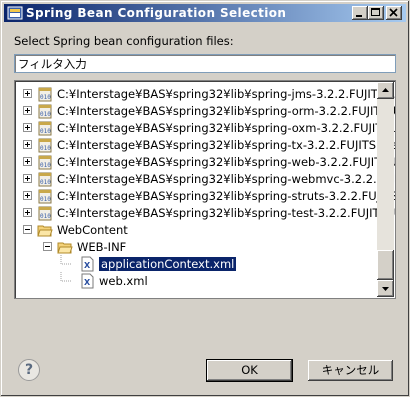  I want to click on arrow-up-icon, so click(385, 90).